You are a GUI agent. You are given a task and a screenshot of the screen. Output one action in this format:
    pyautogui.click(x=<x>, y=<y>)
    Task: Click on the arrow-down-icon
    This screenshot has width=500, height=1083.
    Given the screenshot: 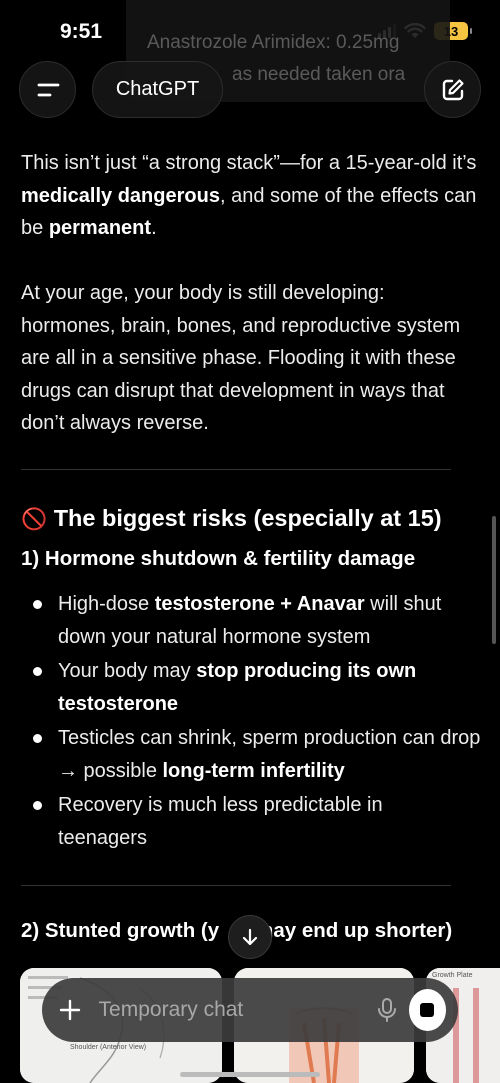 What is the action you would take?
    pyautogui.click(x=250, y=937)
    